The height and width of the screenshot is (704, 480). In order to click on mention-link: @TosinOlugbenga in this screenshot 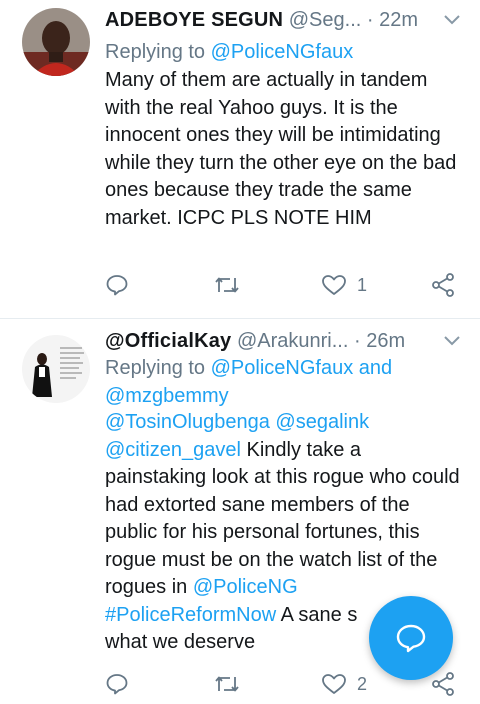, I will do `click(187, 422)`.